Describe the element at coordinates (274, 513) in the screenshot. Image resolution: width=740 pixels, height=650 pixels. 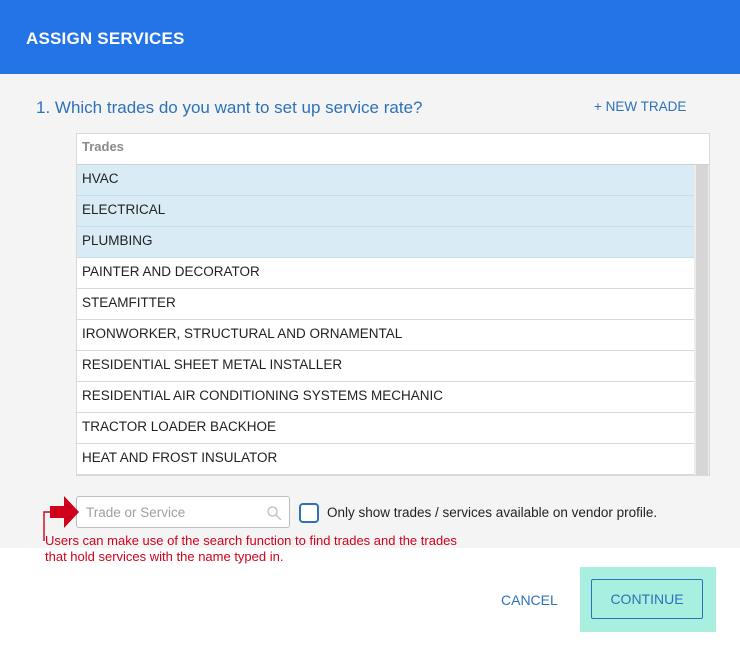
I see `search-icon` at that location.